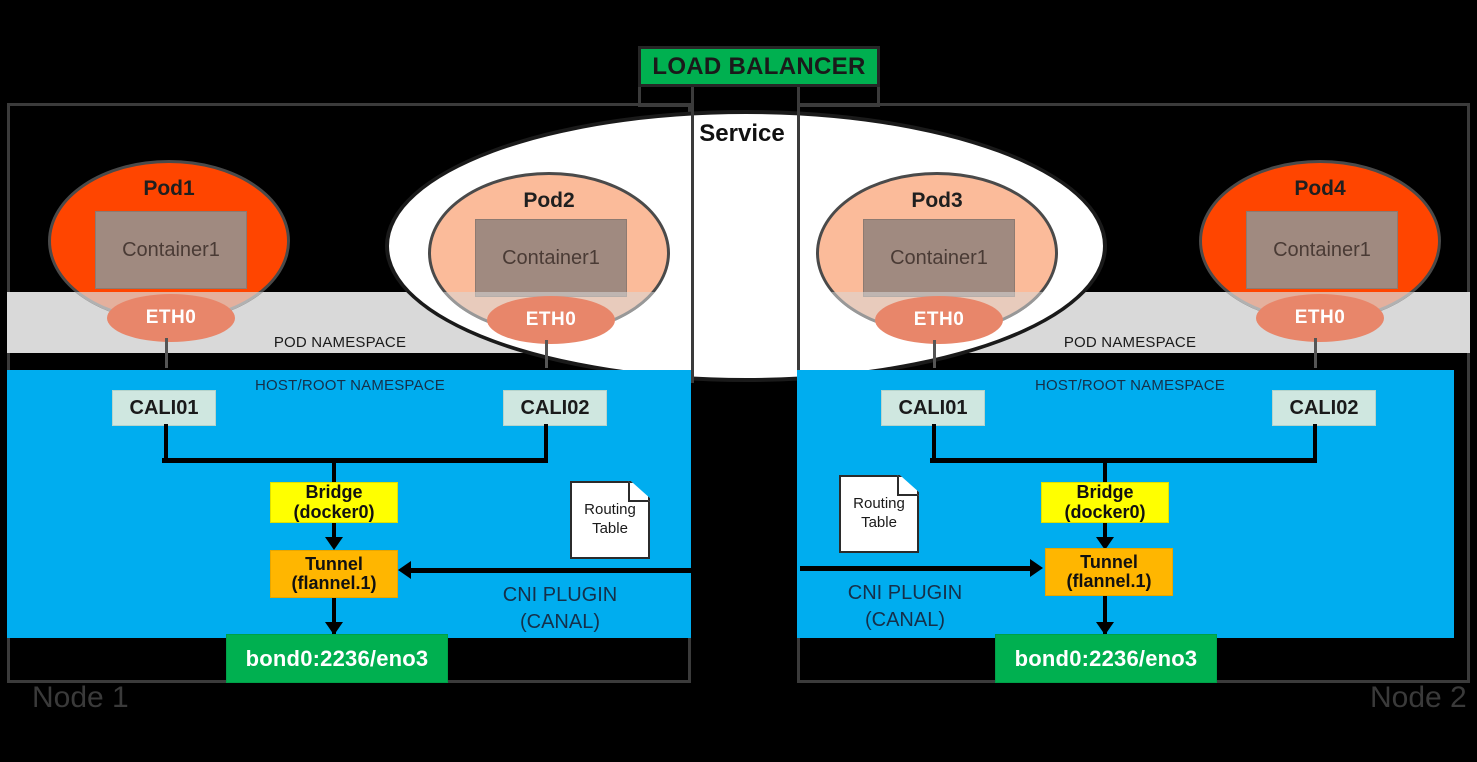  I want to click on cali02-node1: CALI02, so click(555, 408).